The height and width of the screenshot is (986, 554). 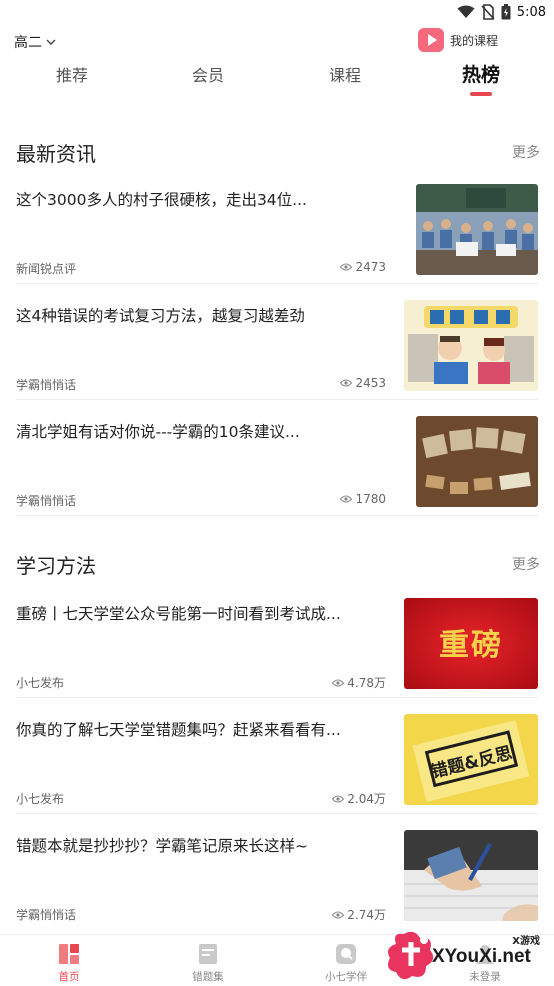 What do you see at coordinates (69, 977) in the screenshot?
I see `nav-label: 首页` at bounding box center [69, 977].